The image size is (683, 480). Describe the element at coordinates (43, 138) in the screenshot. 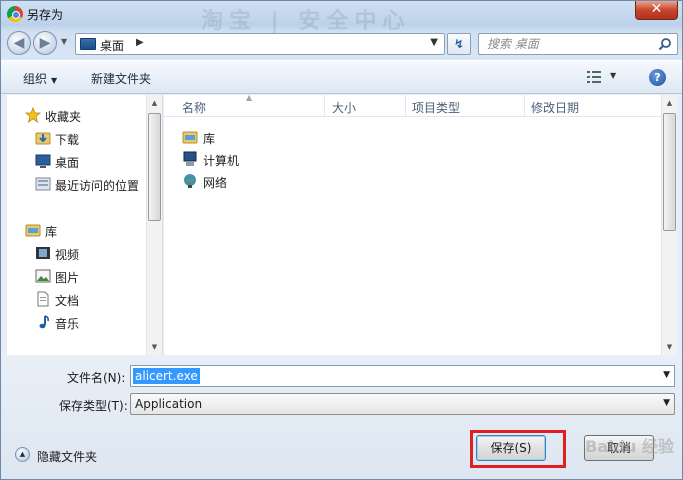

I see `download-folder-icon` at that location.